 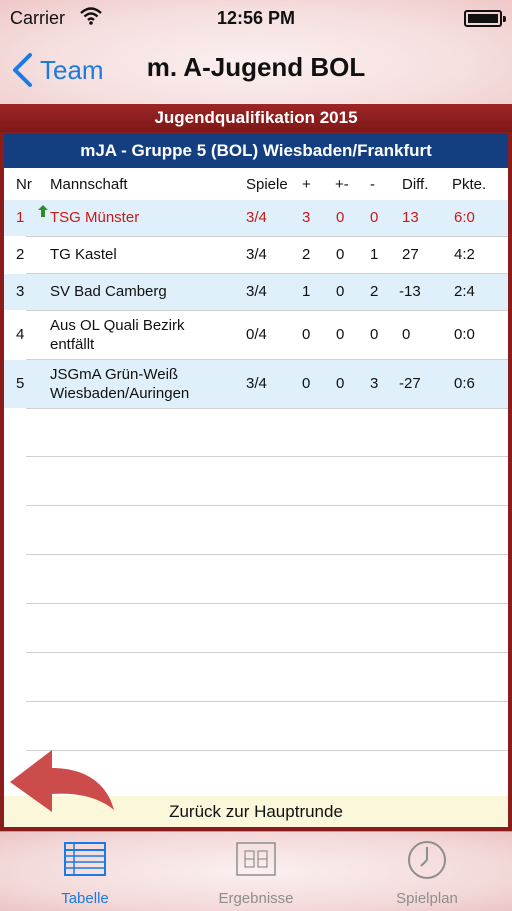 I want to click on top-bar: Carrier 12:56 PM Team m. A-Jugend BOL, so click(x=256, y=52).